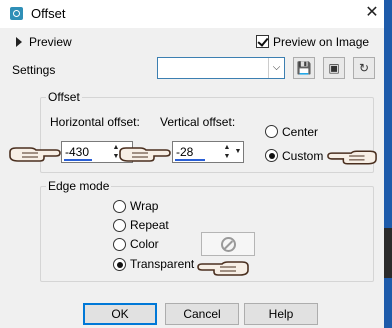 Image resolution: width=392 pixels, height=328 pixels. What do you see at coordinates (144, 206) in the screenshot?
I see `wrap-radio-label: Wrap` at bounding box center [144, 206].